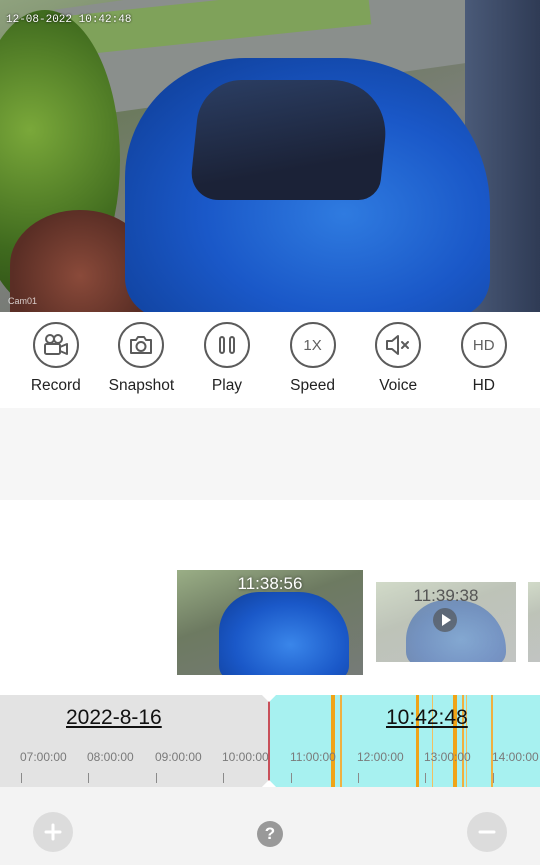  What do you see at coordinates (284, 633) in the screenshot?
I see `thumbnail-car` at bounding box center [284, 633].